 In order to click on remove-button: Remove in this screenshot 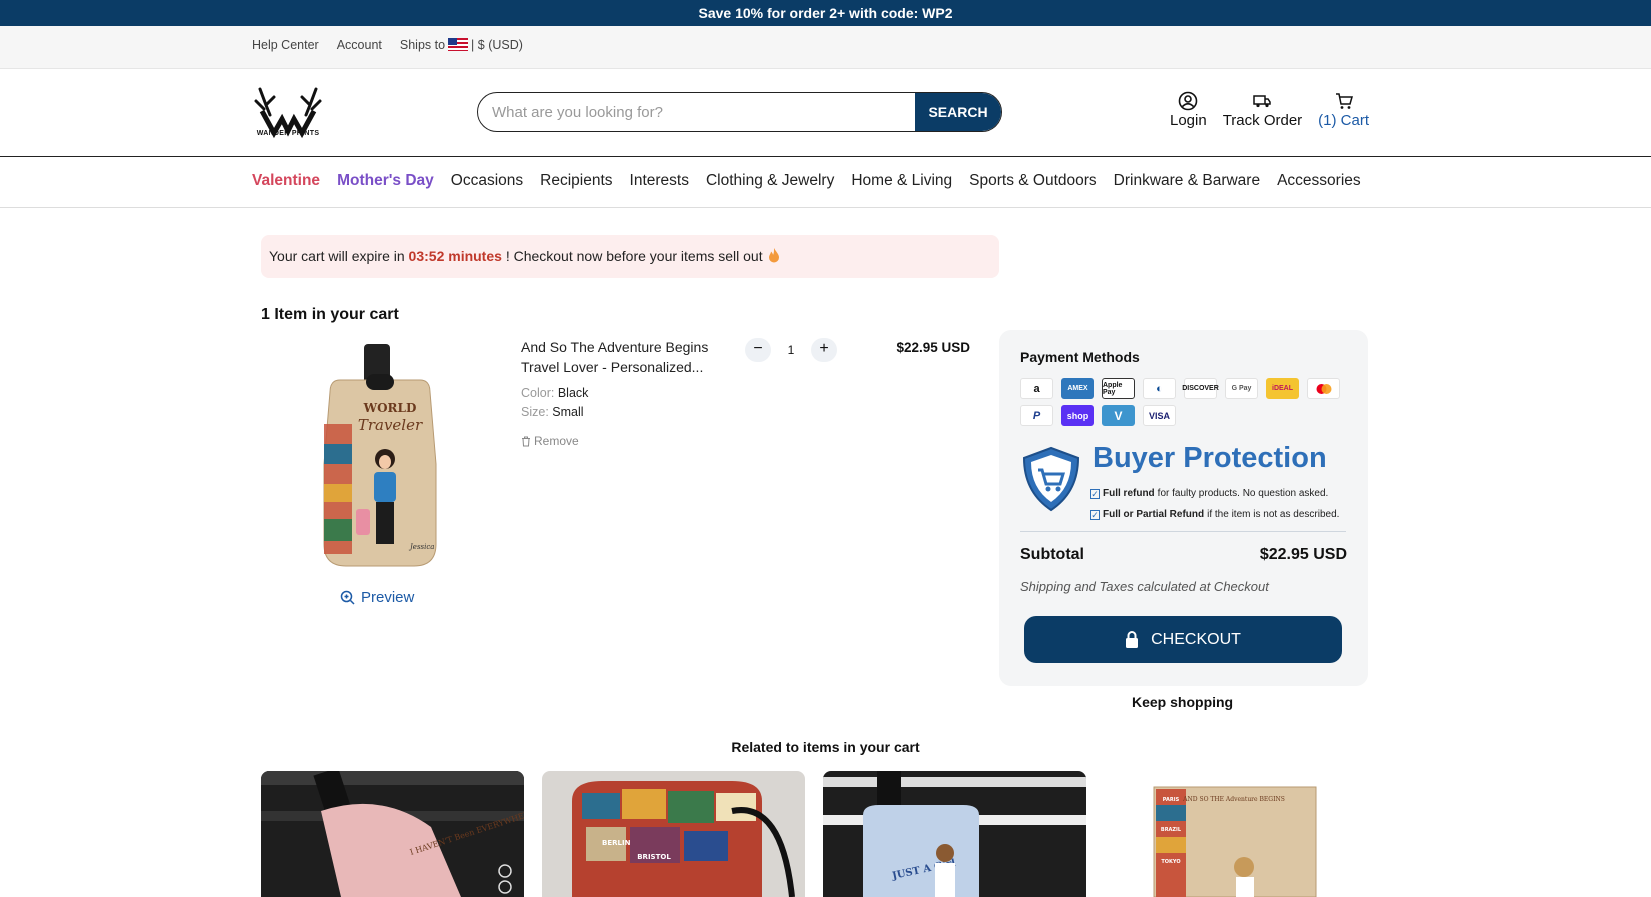, I will do `click(550, 441)`.